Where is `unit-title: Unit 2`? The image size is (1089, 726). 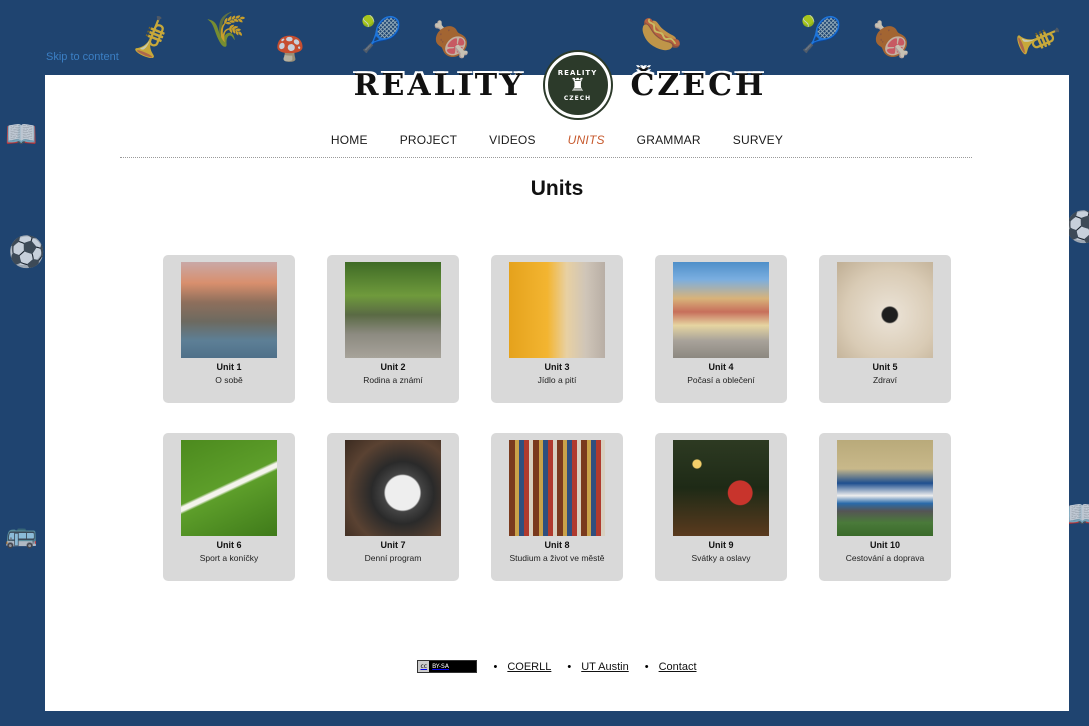 unit-title: Unit 2 is located at coordinates (393, 367).